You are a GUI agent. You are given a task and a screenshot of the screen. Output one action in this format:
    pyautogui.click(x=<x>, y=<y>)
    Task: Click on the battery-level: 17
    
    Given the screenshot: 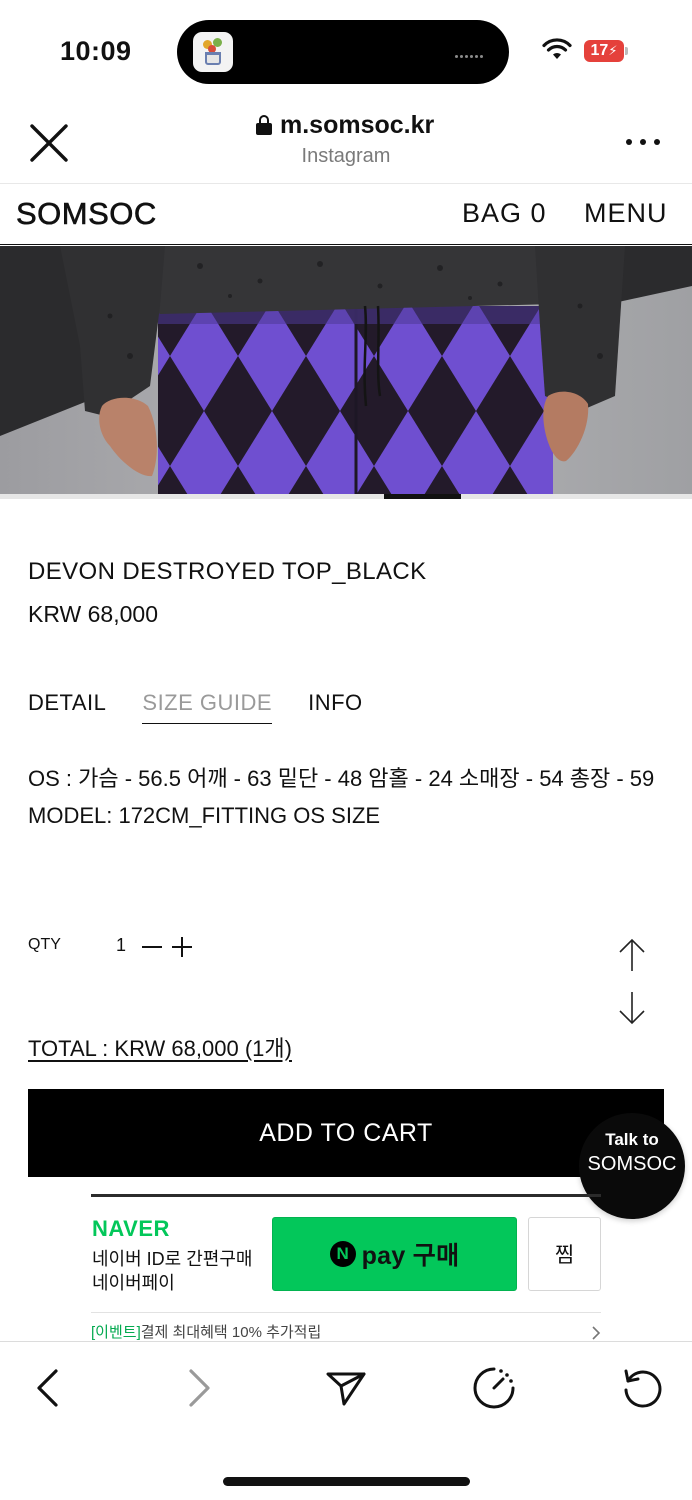 What is the action you would take?
    pyautogui.click(x=599, y=50)
    